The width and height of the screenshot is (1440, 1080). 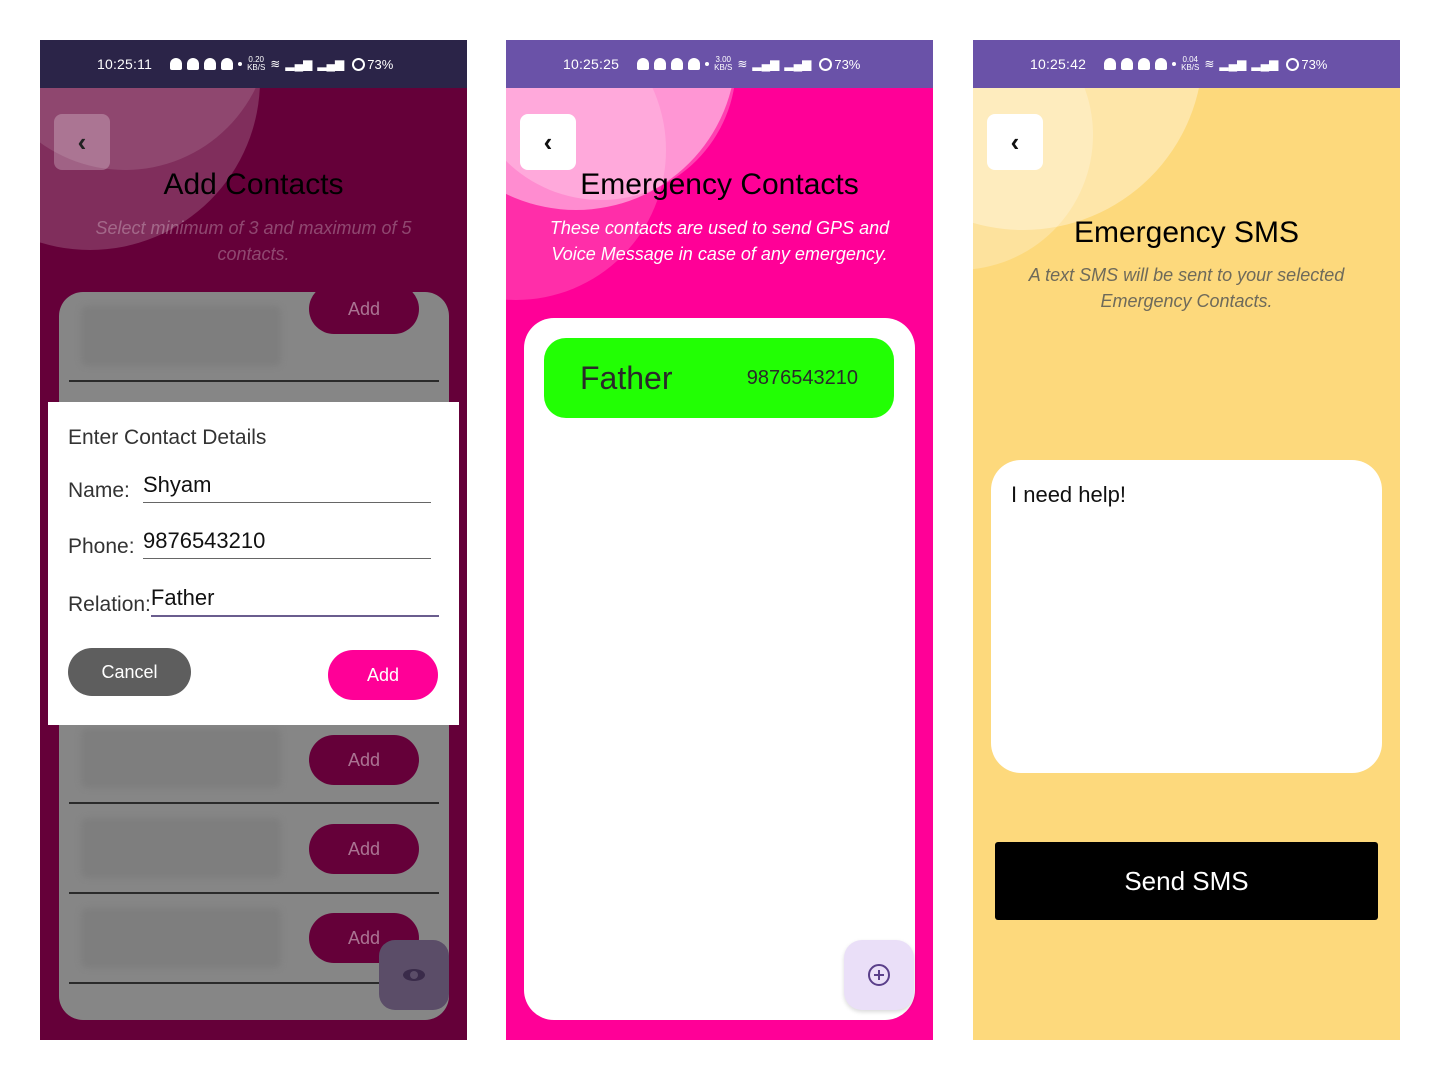 What do you see at coordinates (1058, 64) in the screenshot?
I see `status-time: 10:25:42` at bounding box center [1058, 64].